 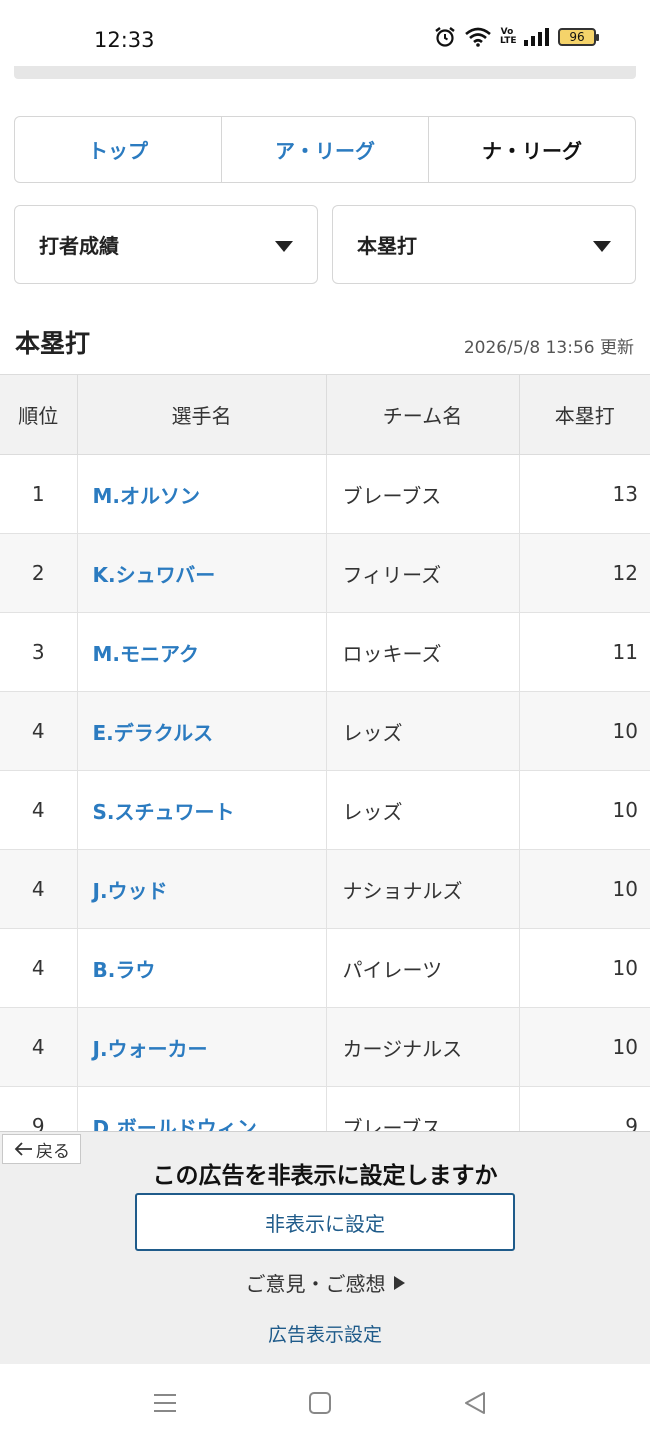 I want to click on player-link: K.シュワバー, so click(x=202, y=573).